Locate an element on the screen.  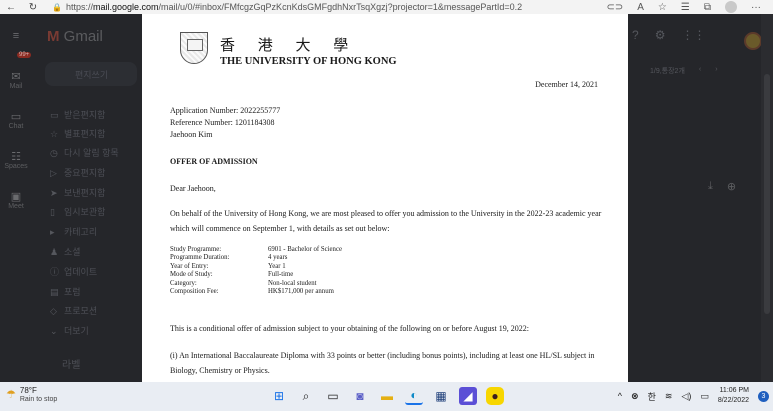
gmail-logo: M Gmail is located at coordinates (75, 36).